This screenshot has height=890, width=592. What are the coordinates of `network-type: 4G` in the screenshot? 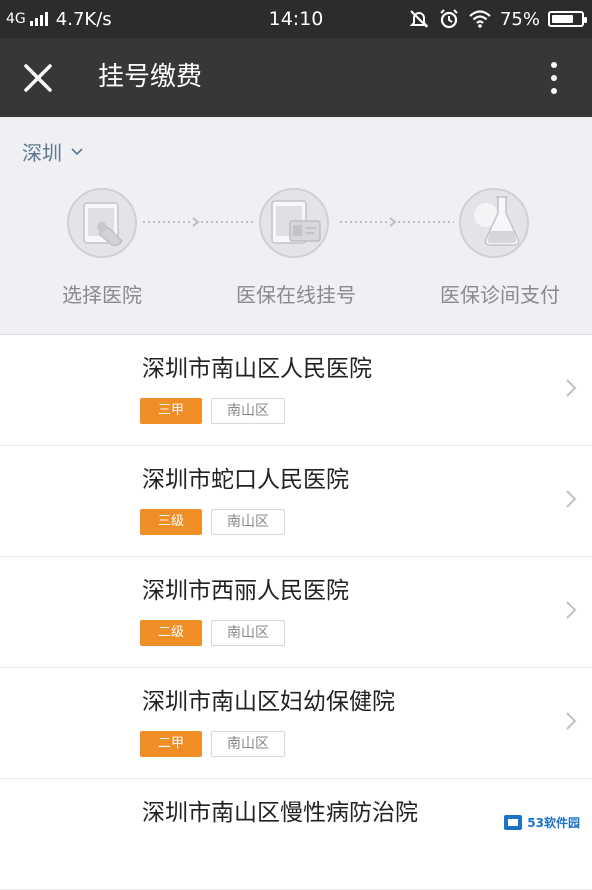 It's located at (16, 19).